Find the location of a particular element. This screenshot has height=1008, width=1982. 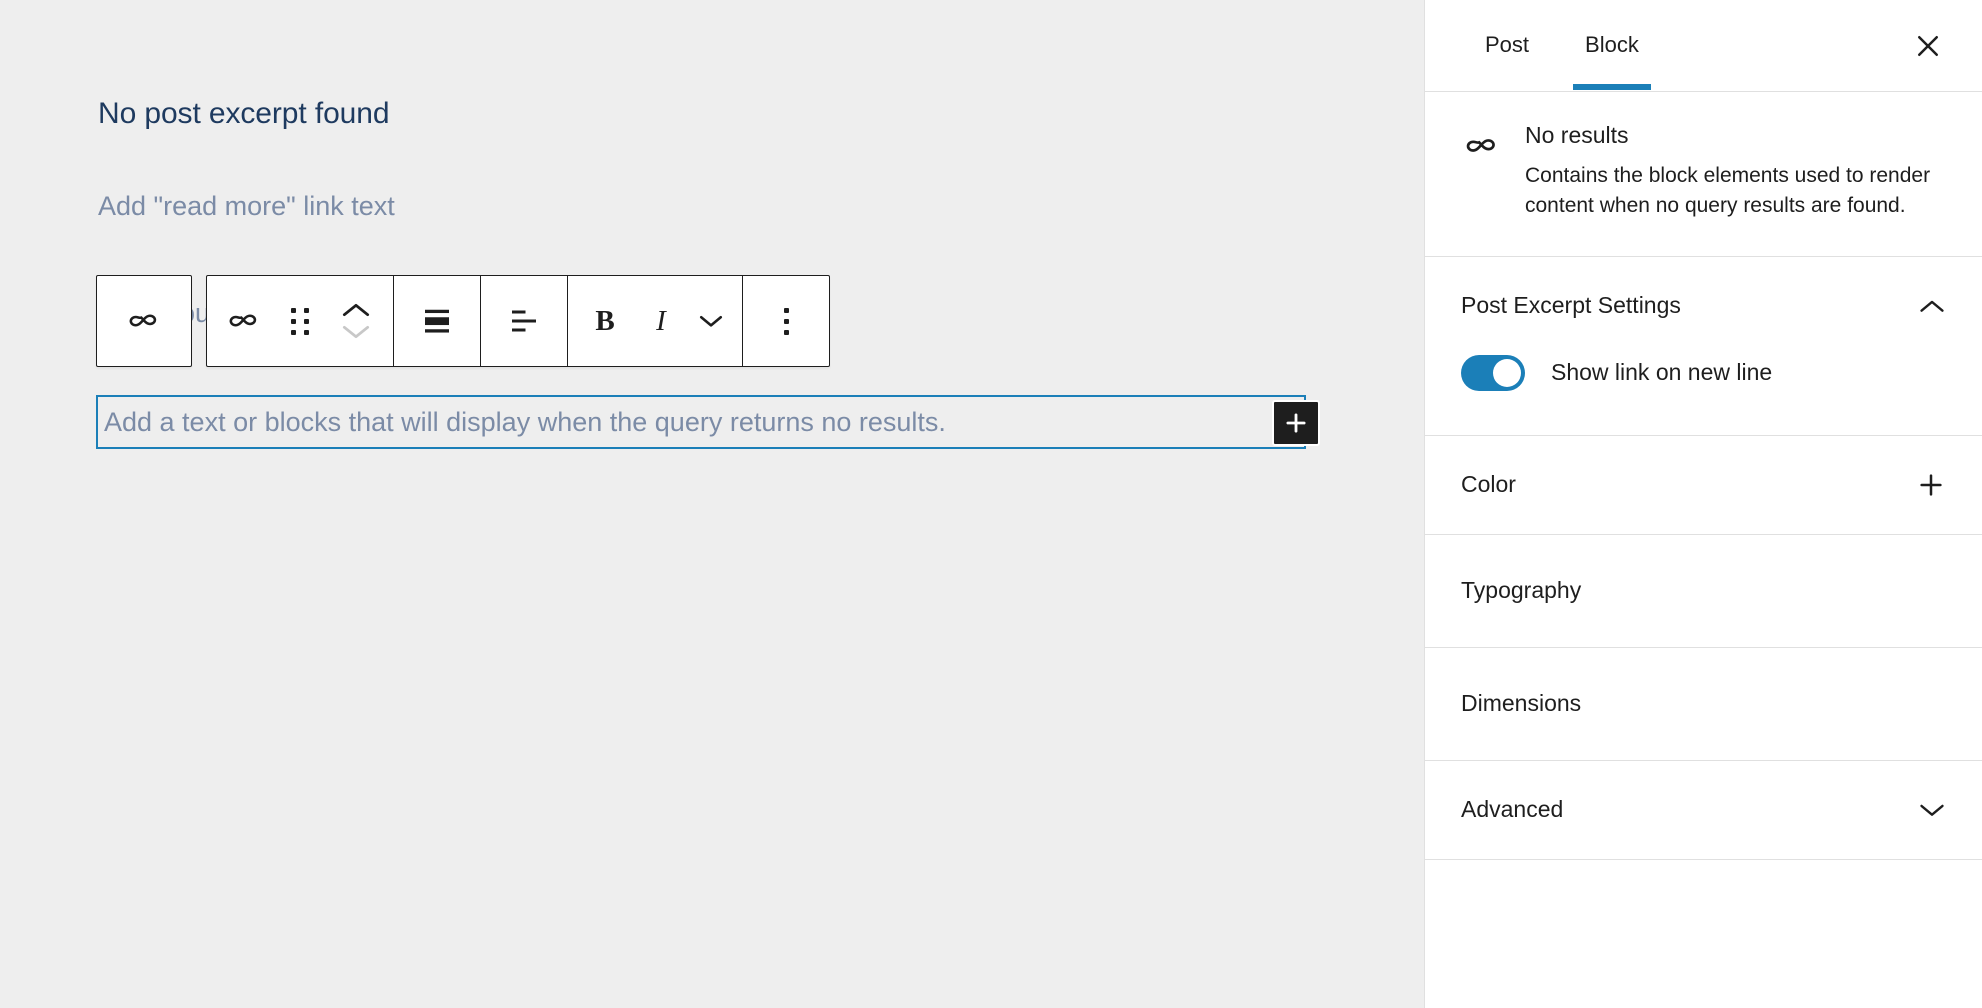

align-text-left-icon is located at coordinates (524, 321).